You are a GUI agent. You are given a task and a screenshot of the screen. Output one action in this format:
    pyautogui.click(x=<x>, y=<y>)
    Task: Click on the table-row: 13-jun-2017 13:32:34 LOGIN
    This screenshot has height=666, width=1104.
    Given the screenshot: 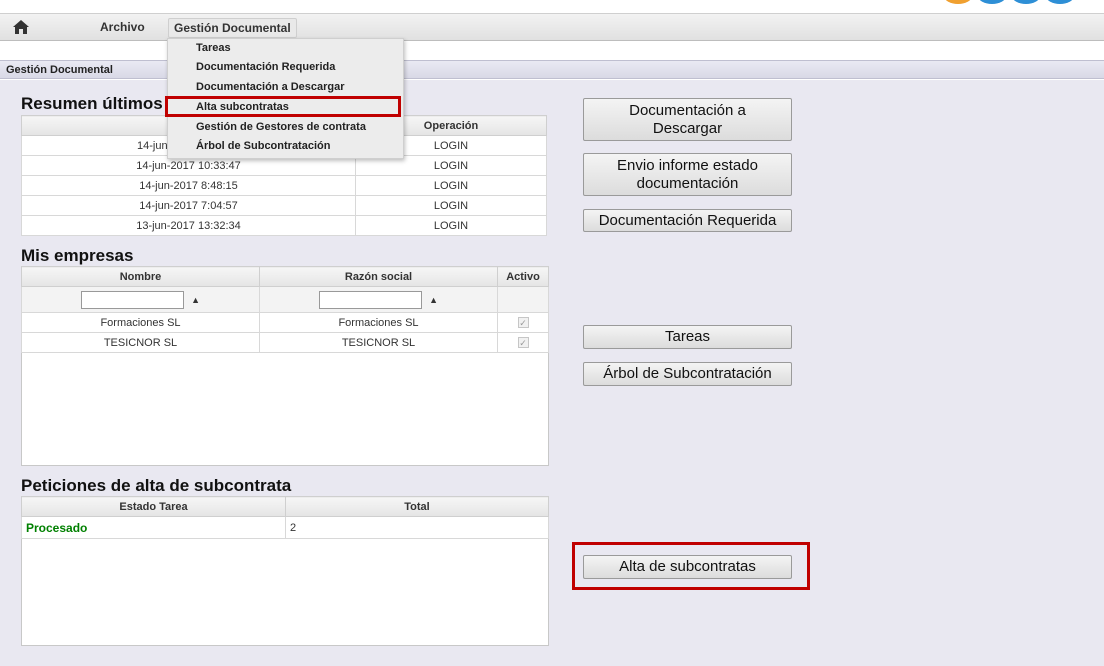 What is the action you would take?
    pyautogui.click(x=284, y=225)
    